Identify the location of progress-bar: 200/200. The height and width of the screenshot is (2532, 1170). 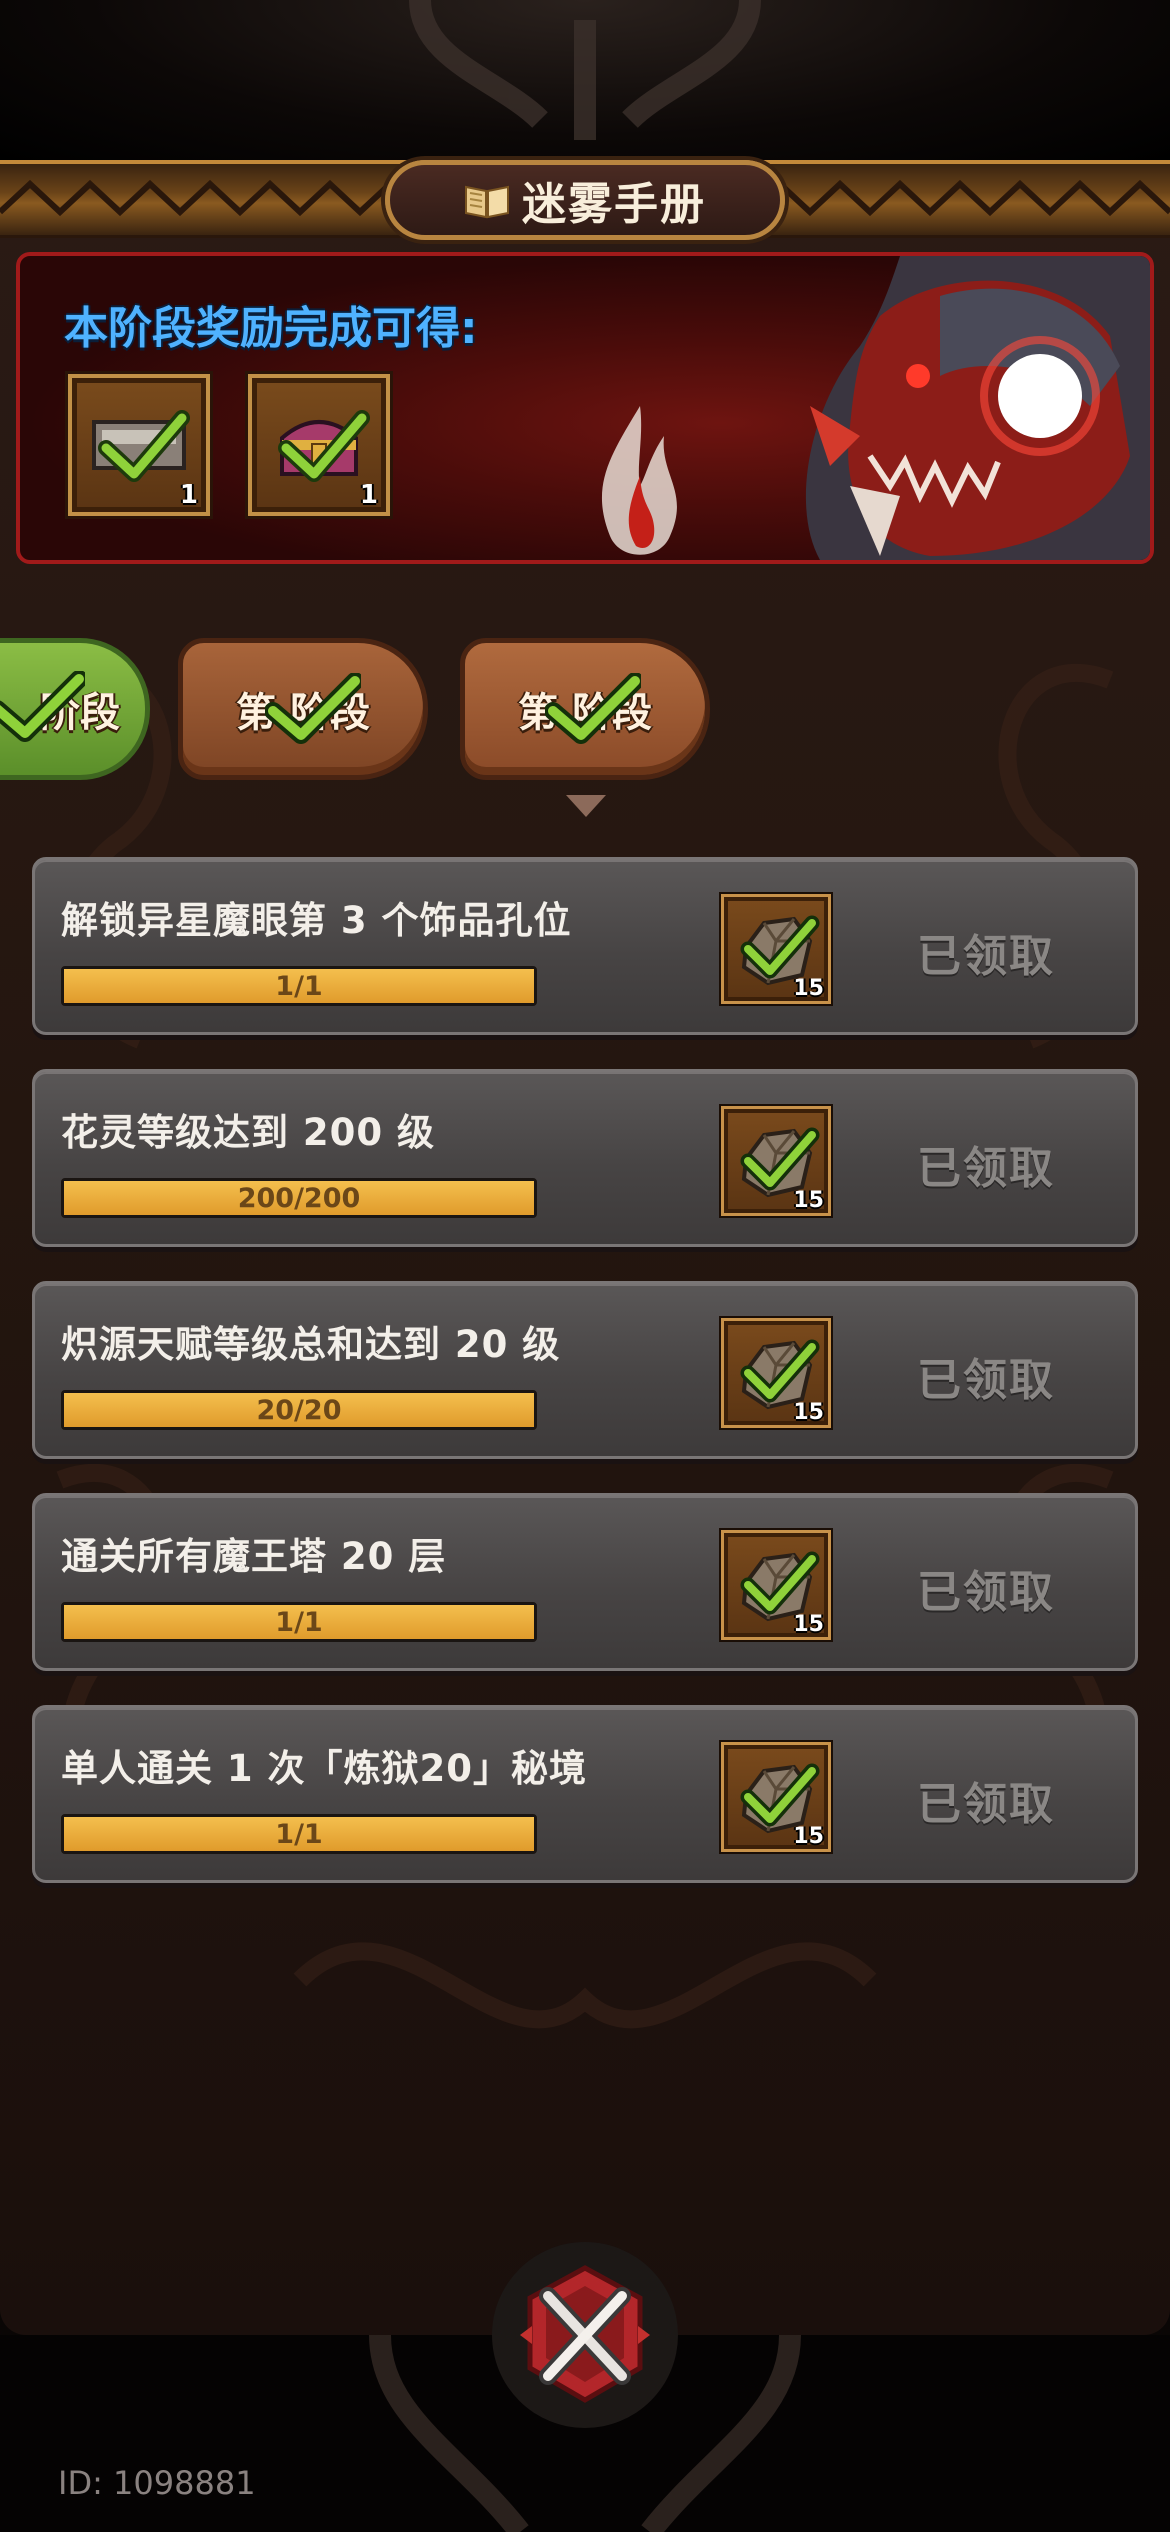
(299, 1198).